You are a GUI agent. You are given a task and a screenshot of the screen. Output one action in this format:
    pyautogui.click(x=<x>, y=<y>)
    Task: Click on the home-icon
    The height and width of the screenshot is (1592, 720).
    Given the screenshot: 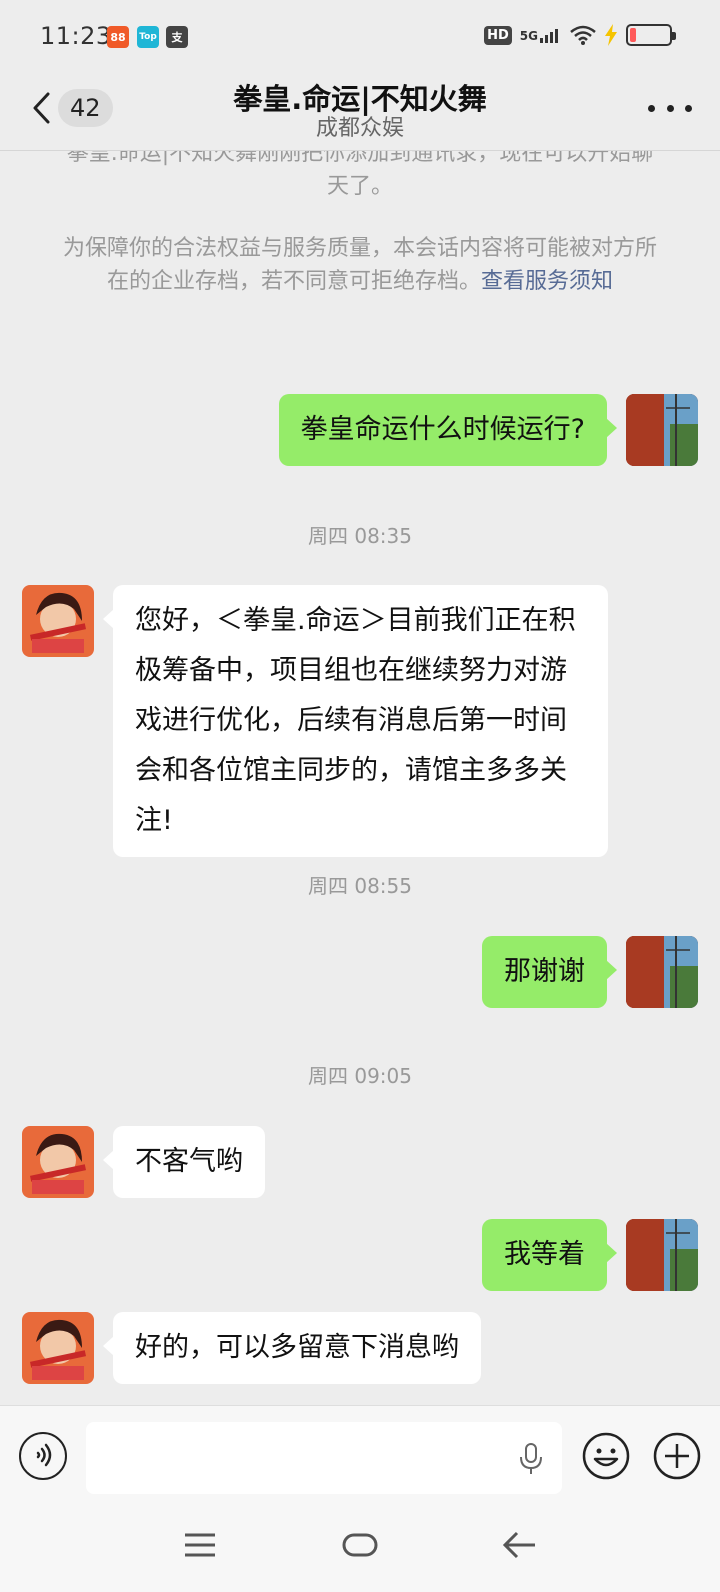 What is the action you would take?
    pyautogui.click(x=360, y=1545)
    